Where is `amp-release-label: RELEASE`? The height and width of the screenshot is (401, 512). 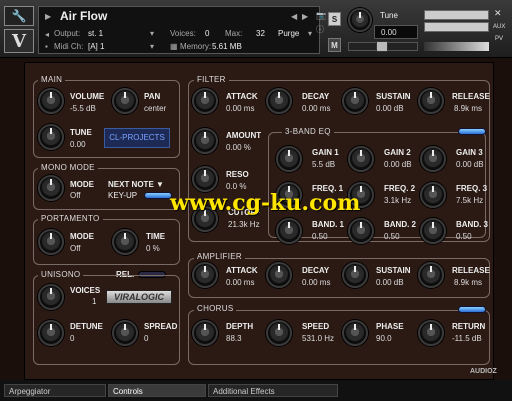 amp-release-label: RELEASE is located at coordinates (471, 270).